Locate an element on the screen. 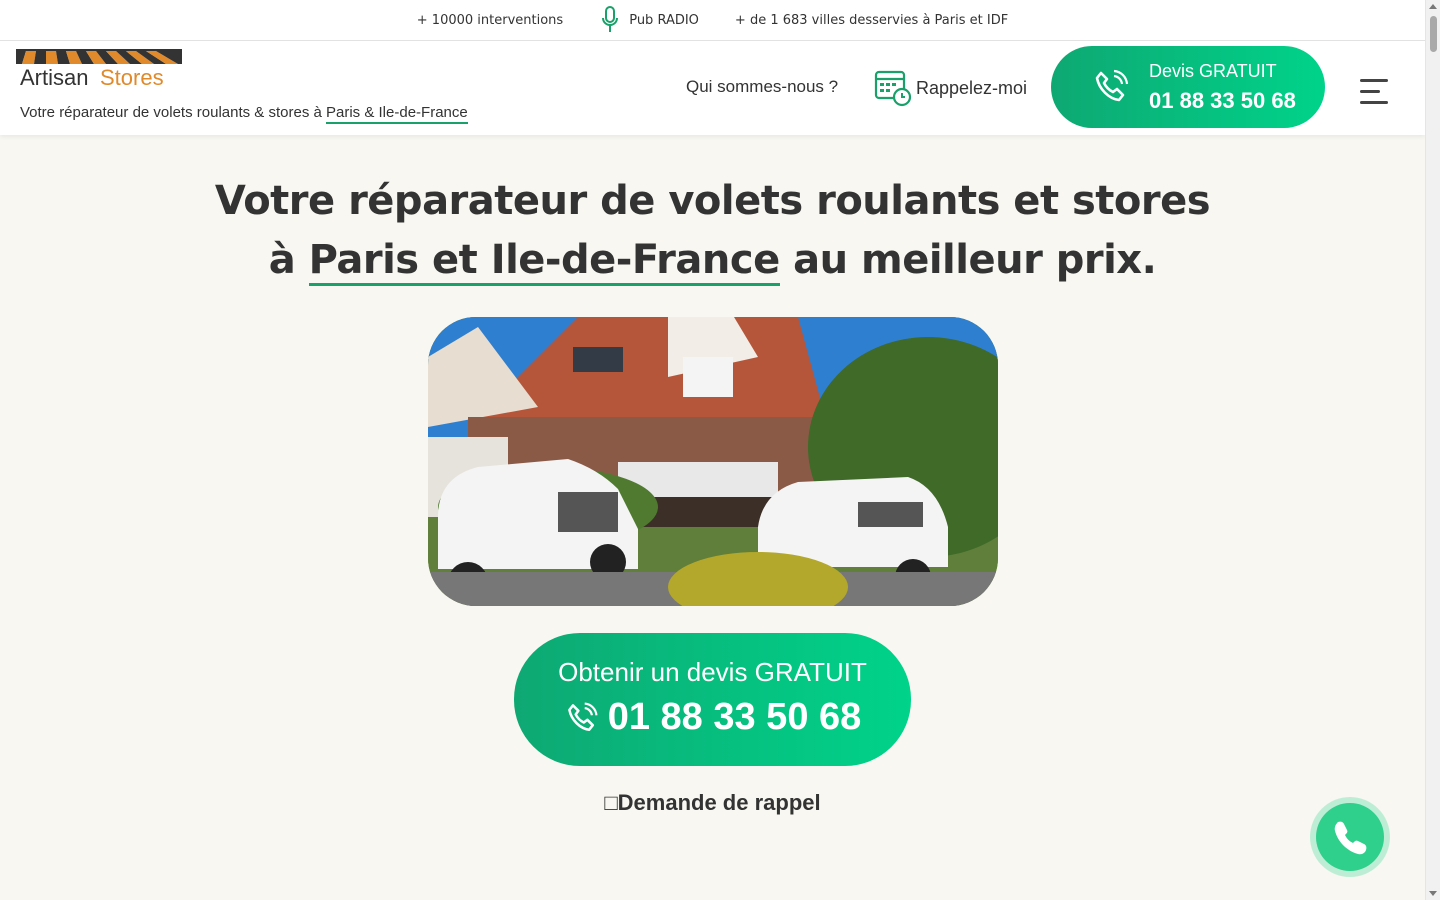  callback-link: Rappelez-moi is located at coordinates (950, 88).